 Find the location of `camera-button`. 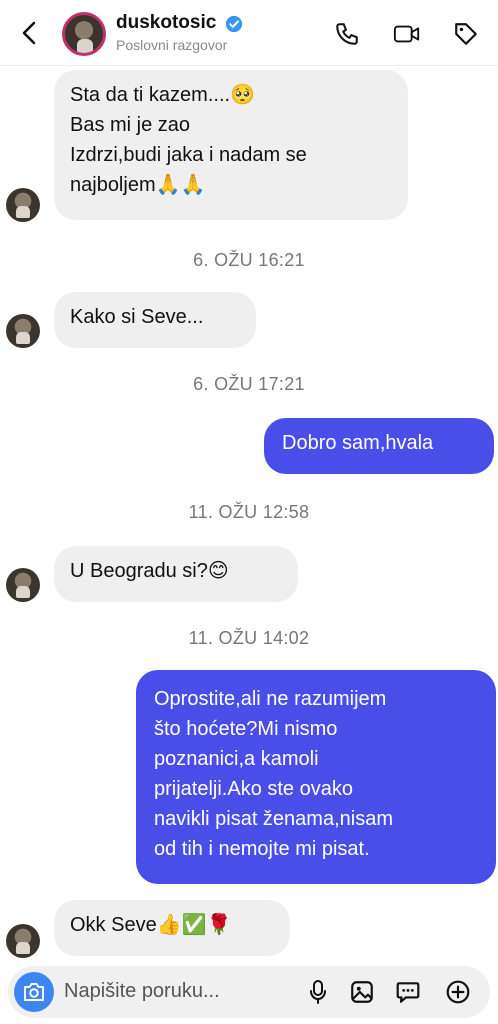

camera-button is located at coordinates (34, 992).